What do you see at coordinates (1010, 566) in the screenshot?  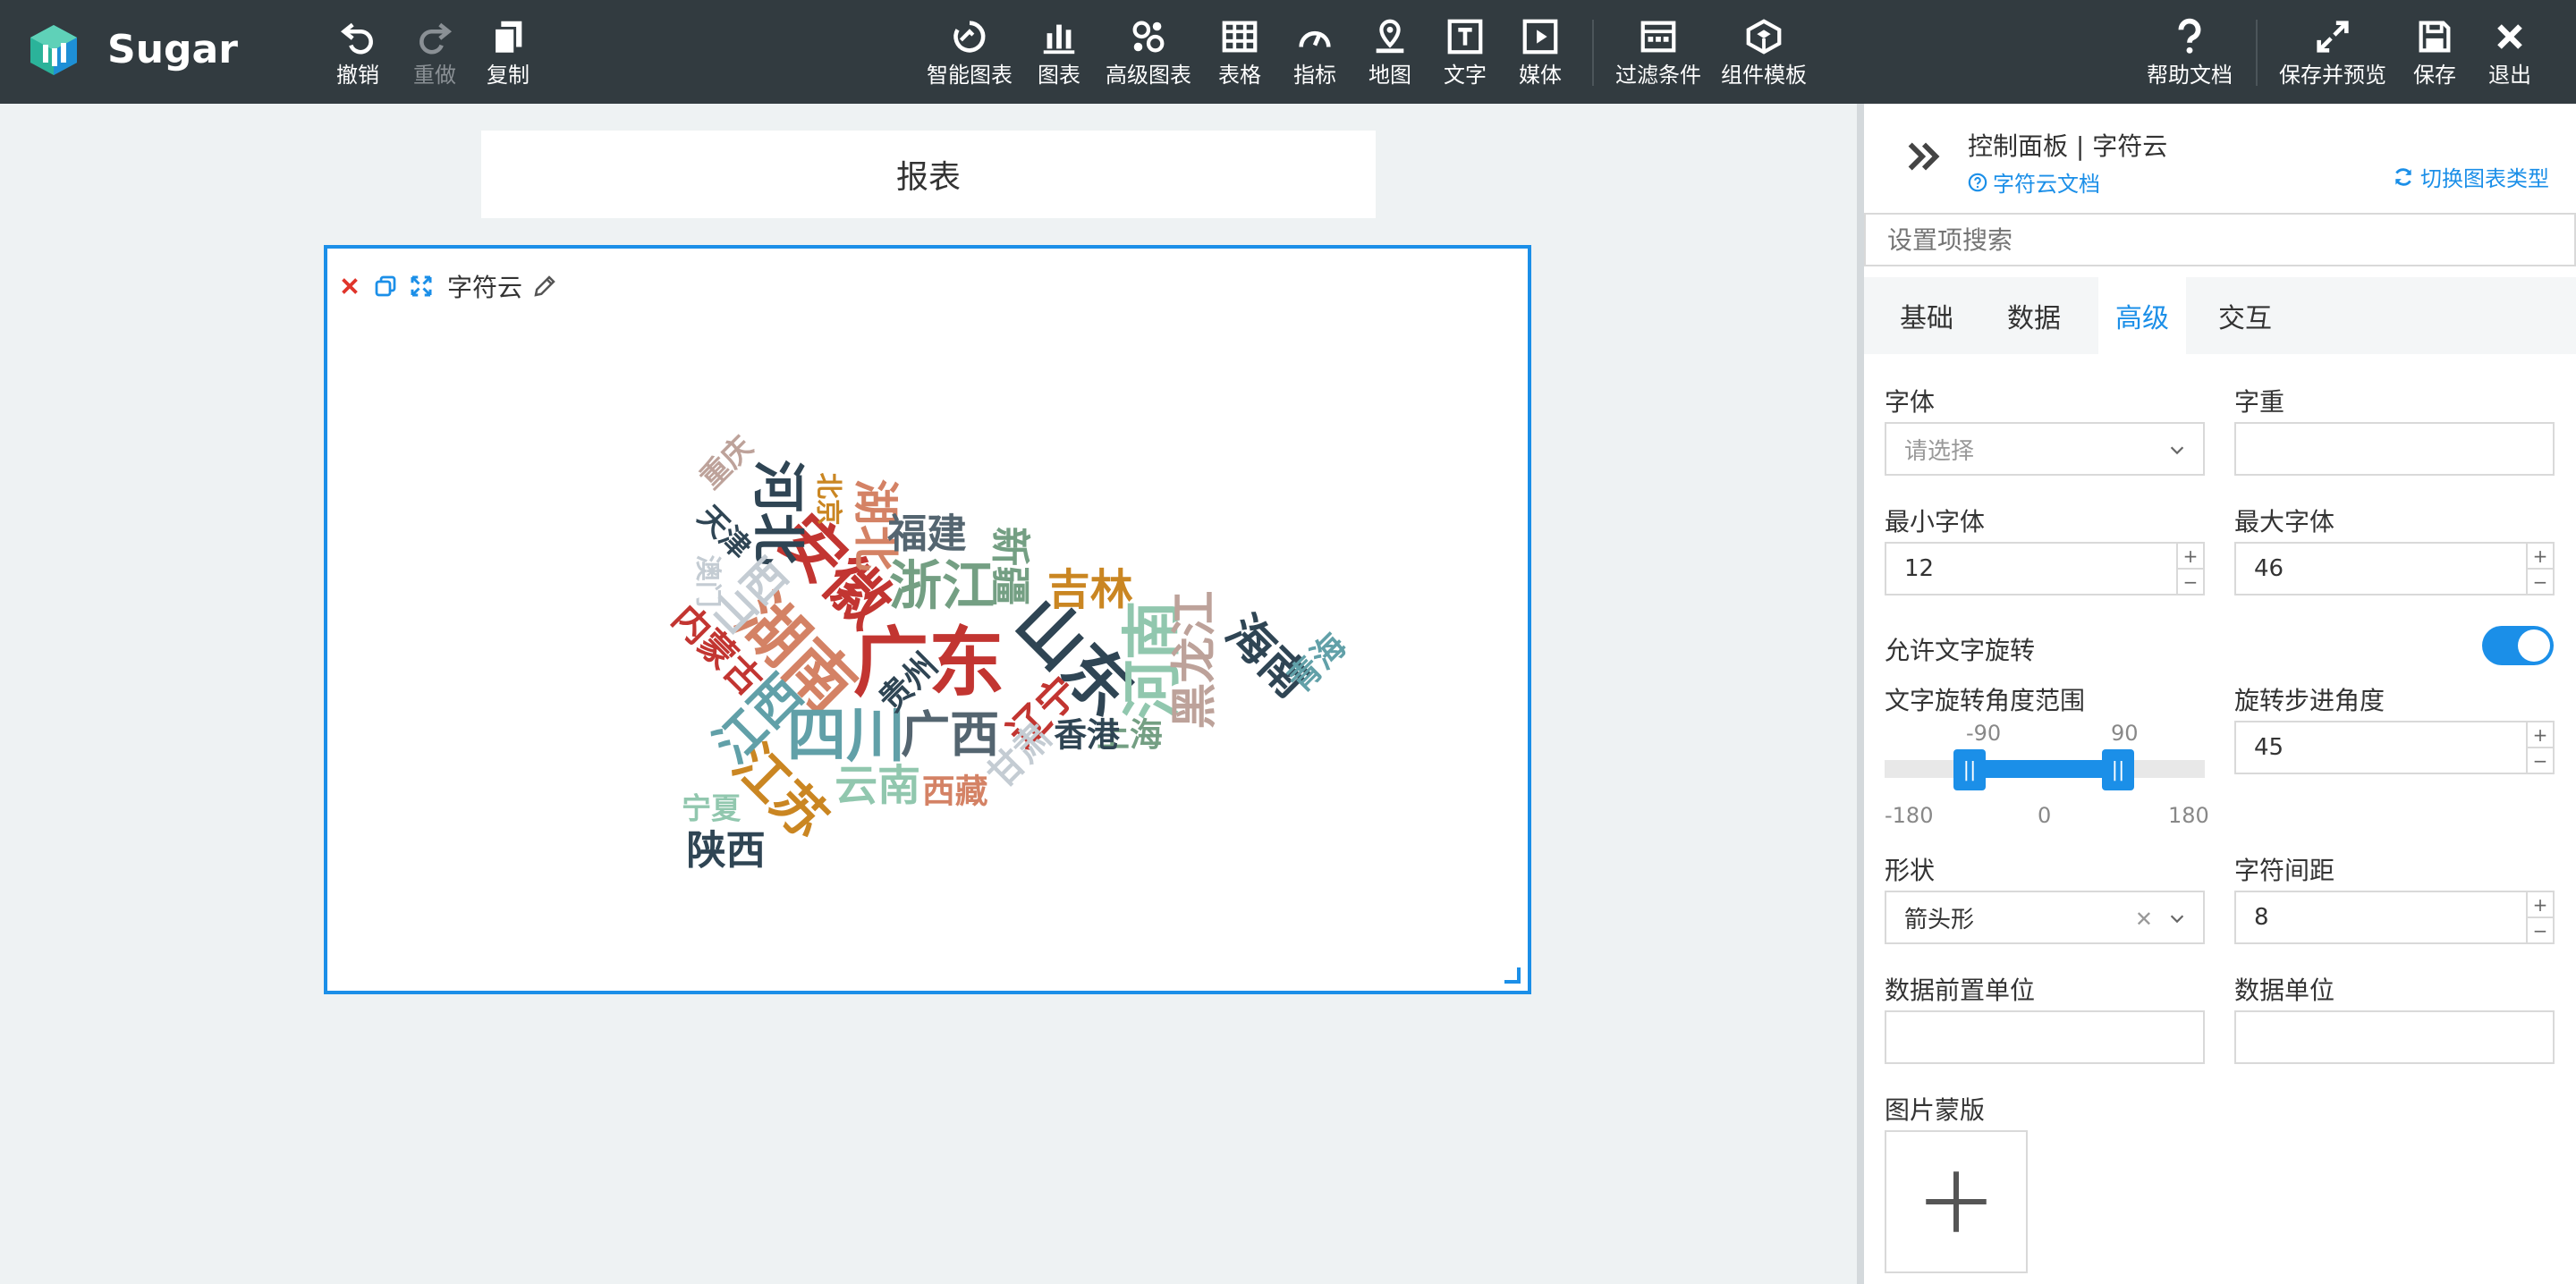 I see `wordcloud-word: 新疆` at bounding box center [1010, 566].